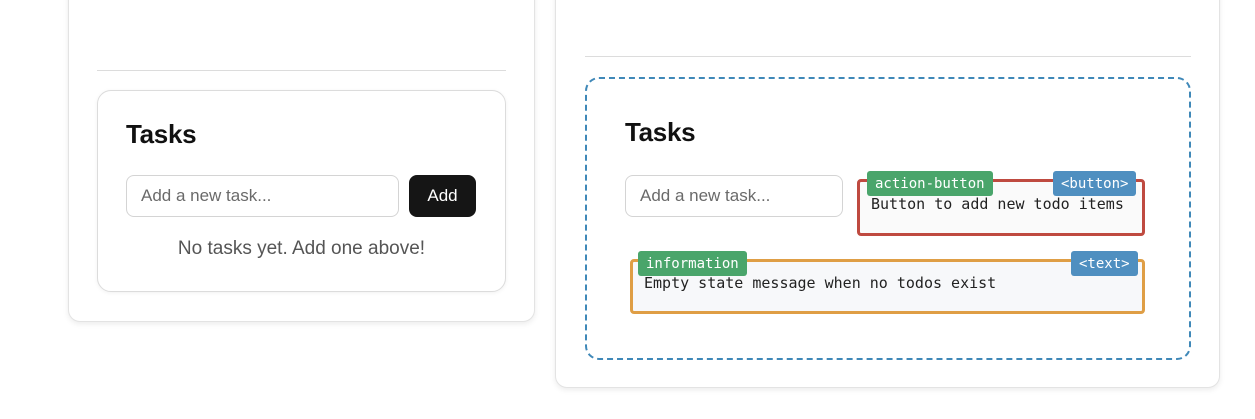 The width and height of the screenshot is (1255, 419). What do you see at coordinates (930, 183) in the screenshot?
I see `annotation-category-tag: action-button` at bounding box center [930, 183].